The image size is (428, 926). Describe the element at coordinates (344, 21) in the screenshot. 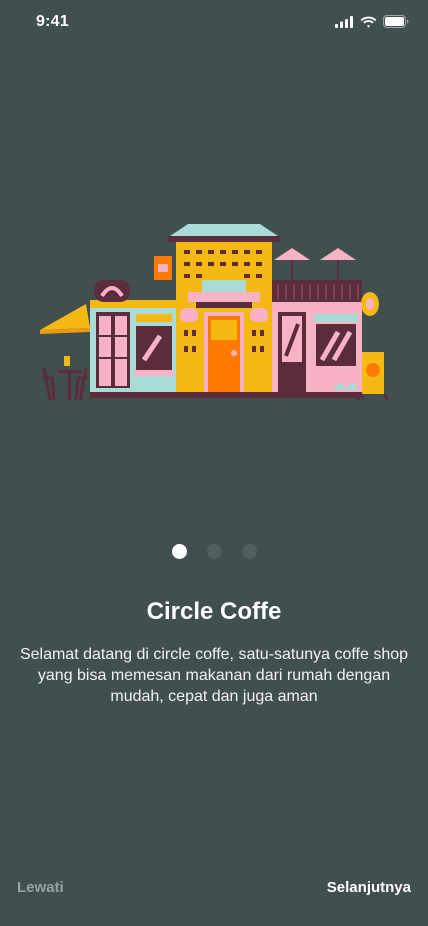

I see `cellular-signal-icon` at that location.